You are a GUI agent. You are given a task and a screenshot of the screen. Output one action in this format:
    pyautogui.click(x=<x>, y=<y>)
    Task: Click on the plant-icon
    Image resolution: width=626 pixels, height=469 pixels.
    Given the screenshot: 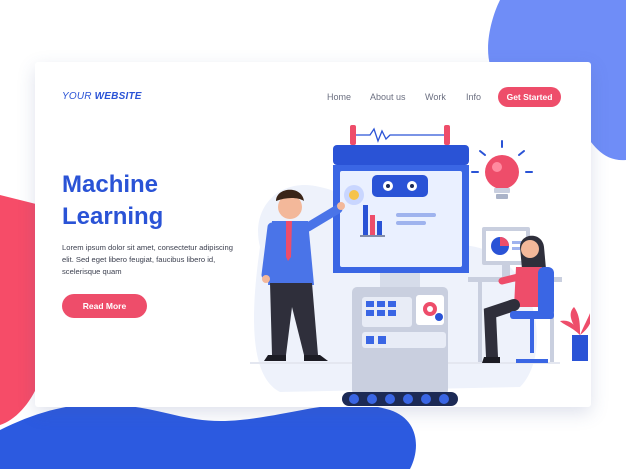 What is the action you would take?
    pyautogui.click(x=575, y=334)
    